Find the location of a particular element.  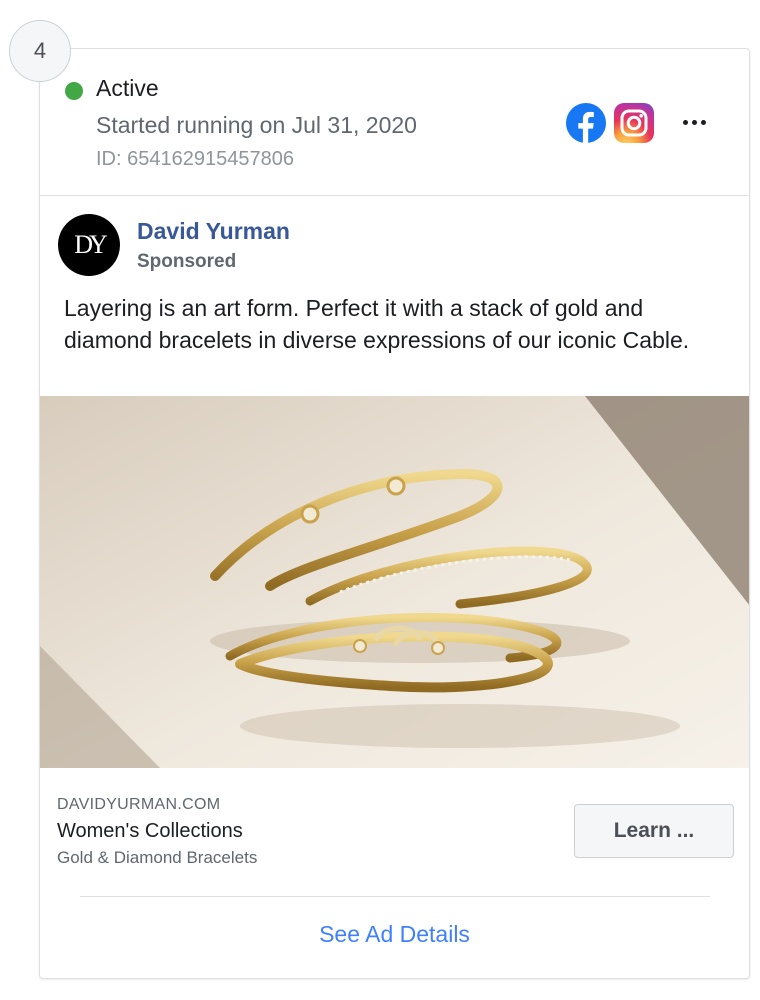

more-options-button is located at coordinates (694, 122).